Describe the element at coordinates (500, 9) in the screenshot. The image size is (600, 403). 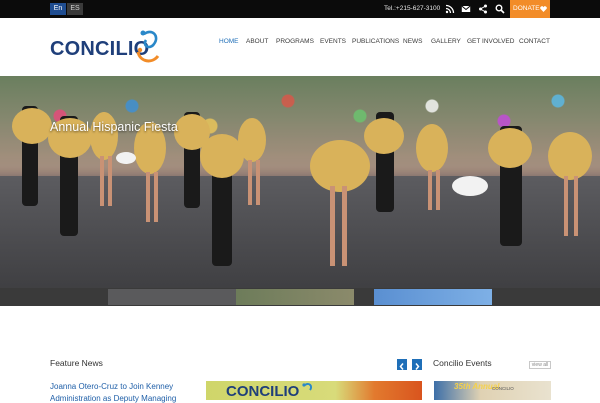
I see `search-icon` at that location.